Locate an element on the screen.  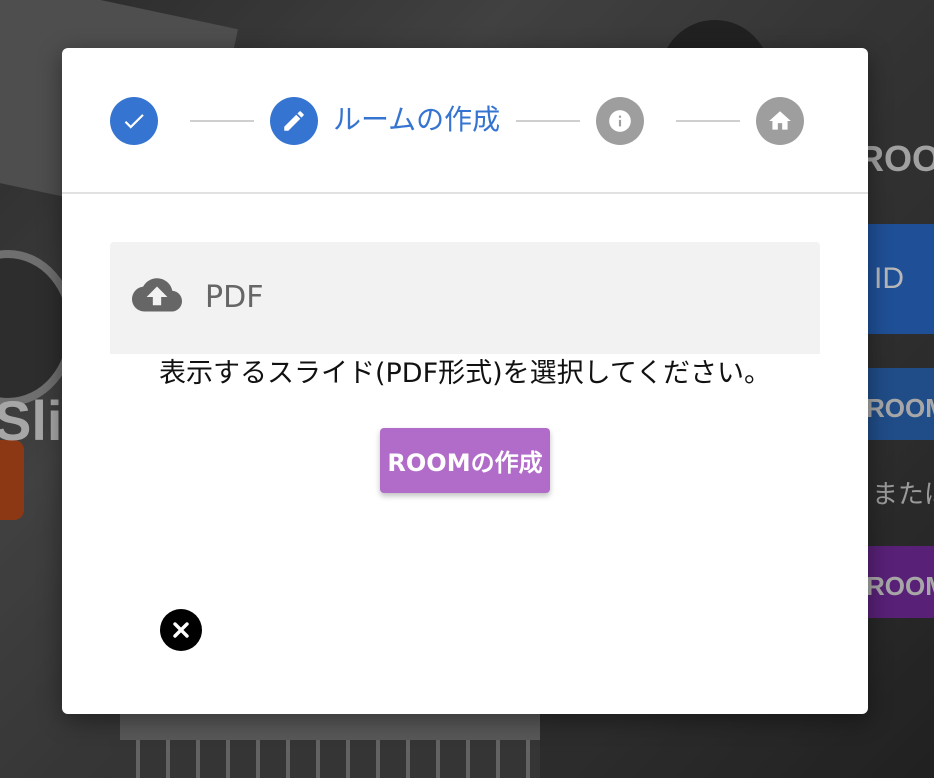
pdf-upload-field: PDF is located at coordinates (465, 298).